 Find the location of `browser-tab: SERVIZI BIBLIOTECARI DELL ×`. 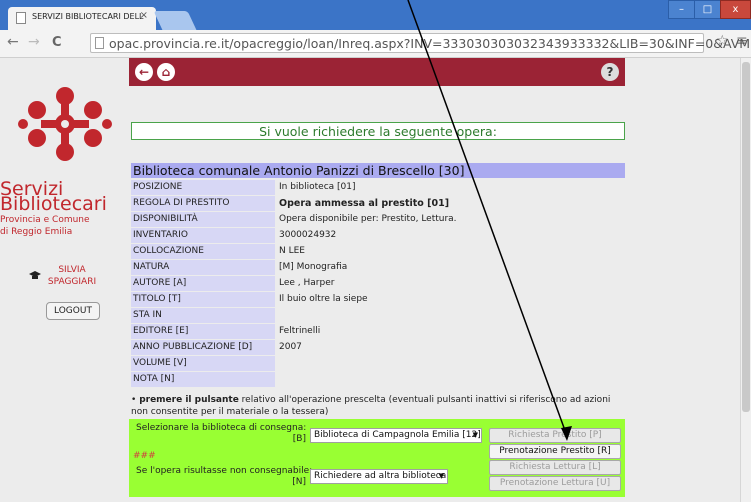

browser-tab: SERVIZI BIBLIOTECARI DELL × is located at coordinates (82, 18).